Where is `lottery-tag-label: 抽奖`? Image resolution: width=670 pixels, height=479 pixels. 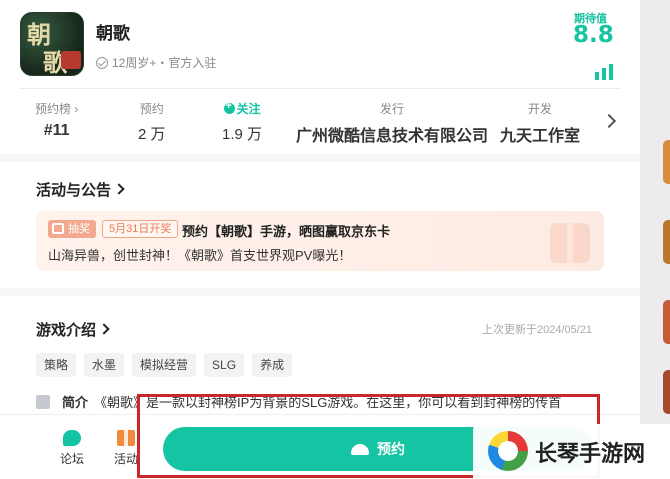
lottery-tag-label: 抽奖 is located at coordinates (79, 229).